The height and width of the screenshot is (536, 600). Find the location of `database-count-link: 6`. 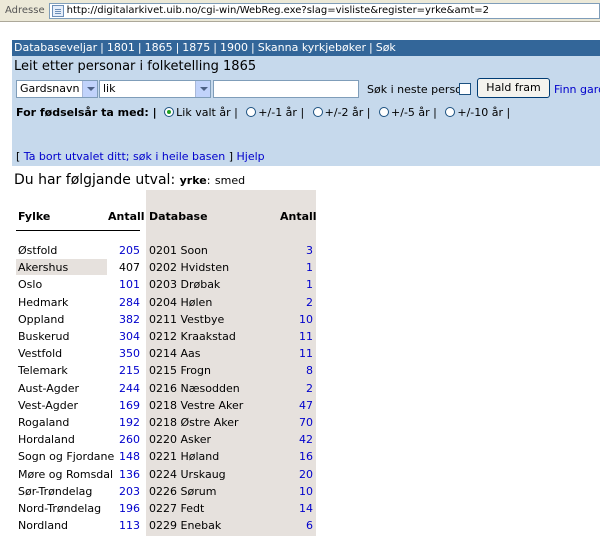

database-count-link: 6 is located at coordinates (288, 525).